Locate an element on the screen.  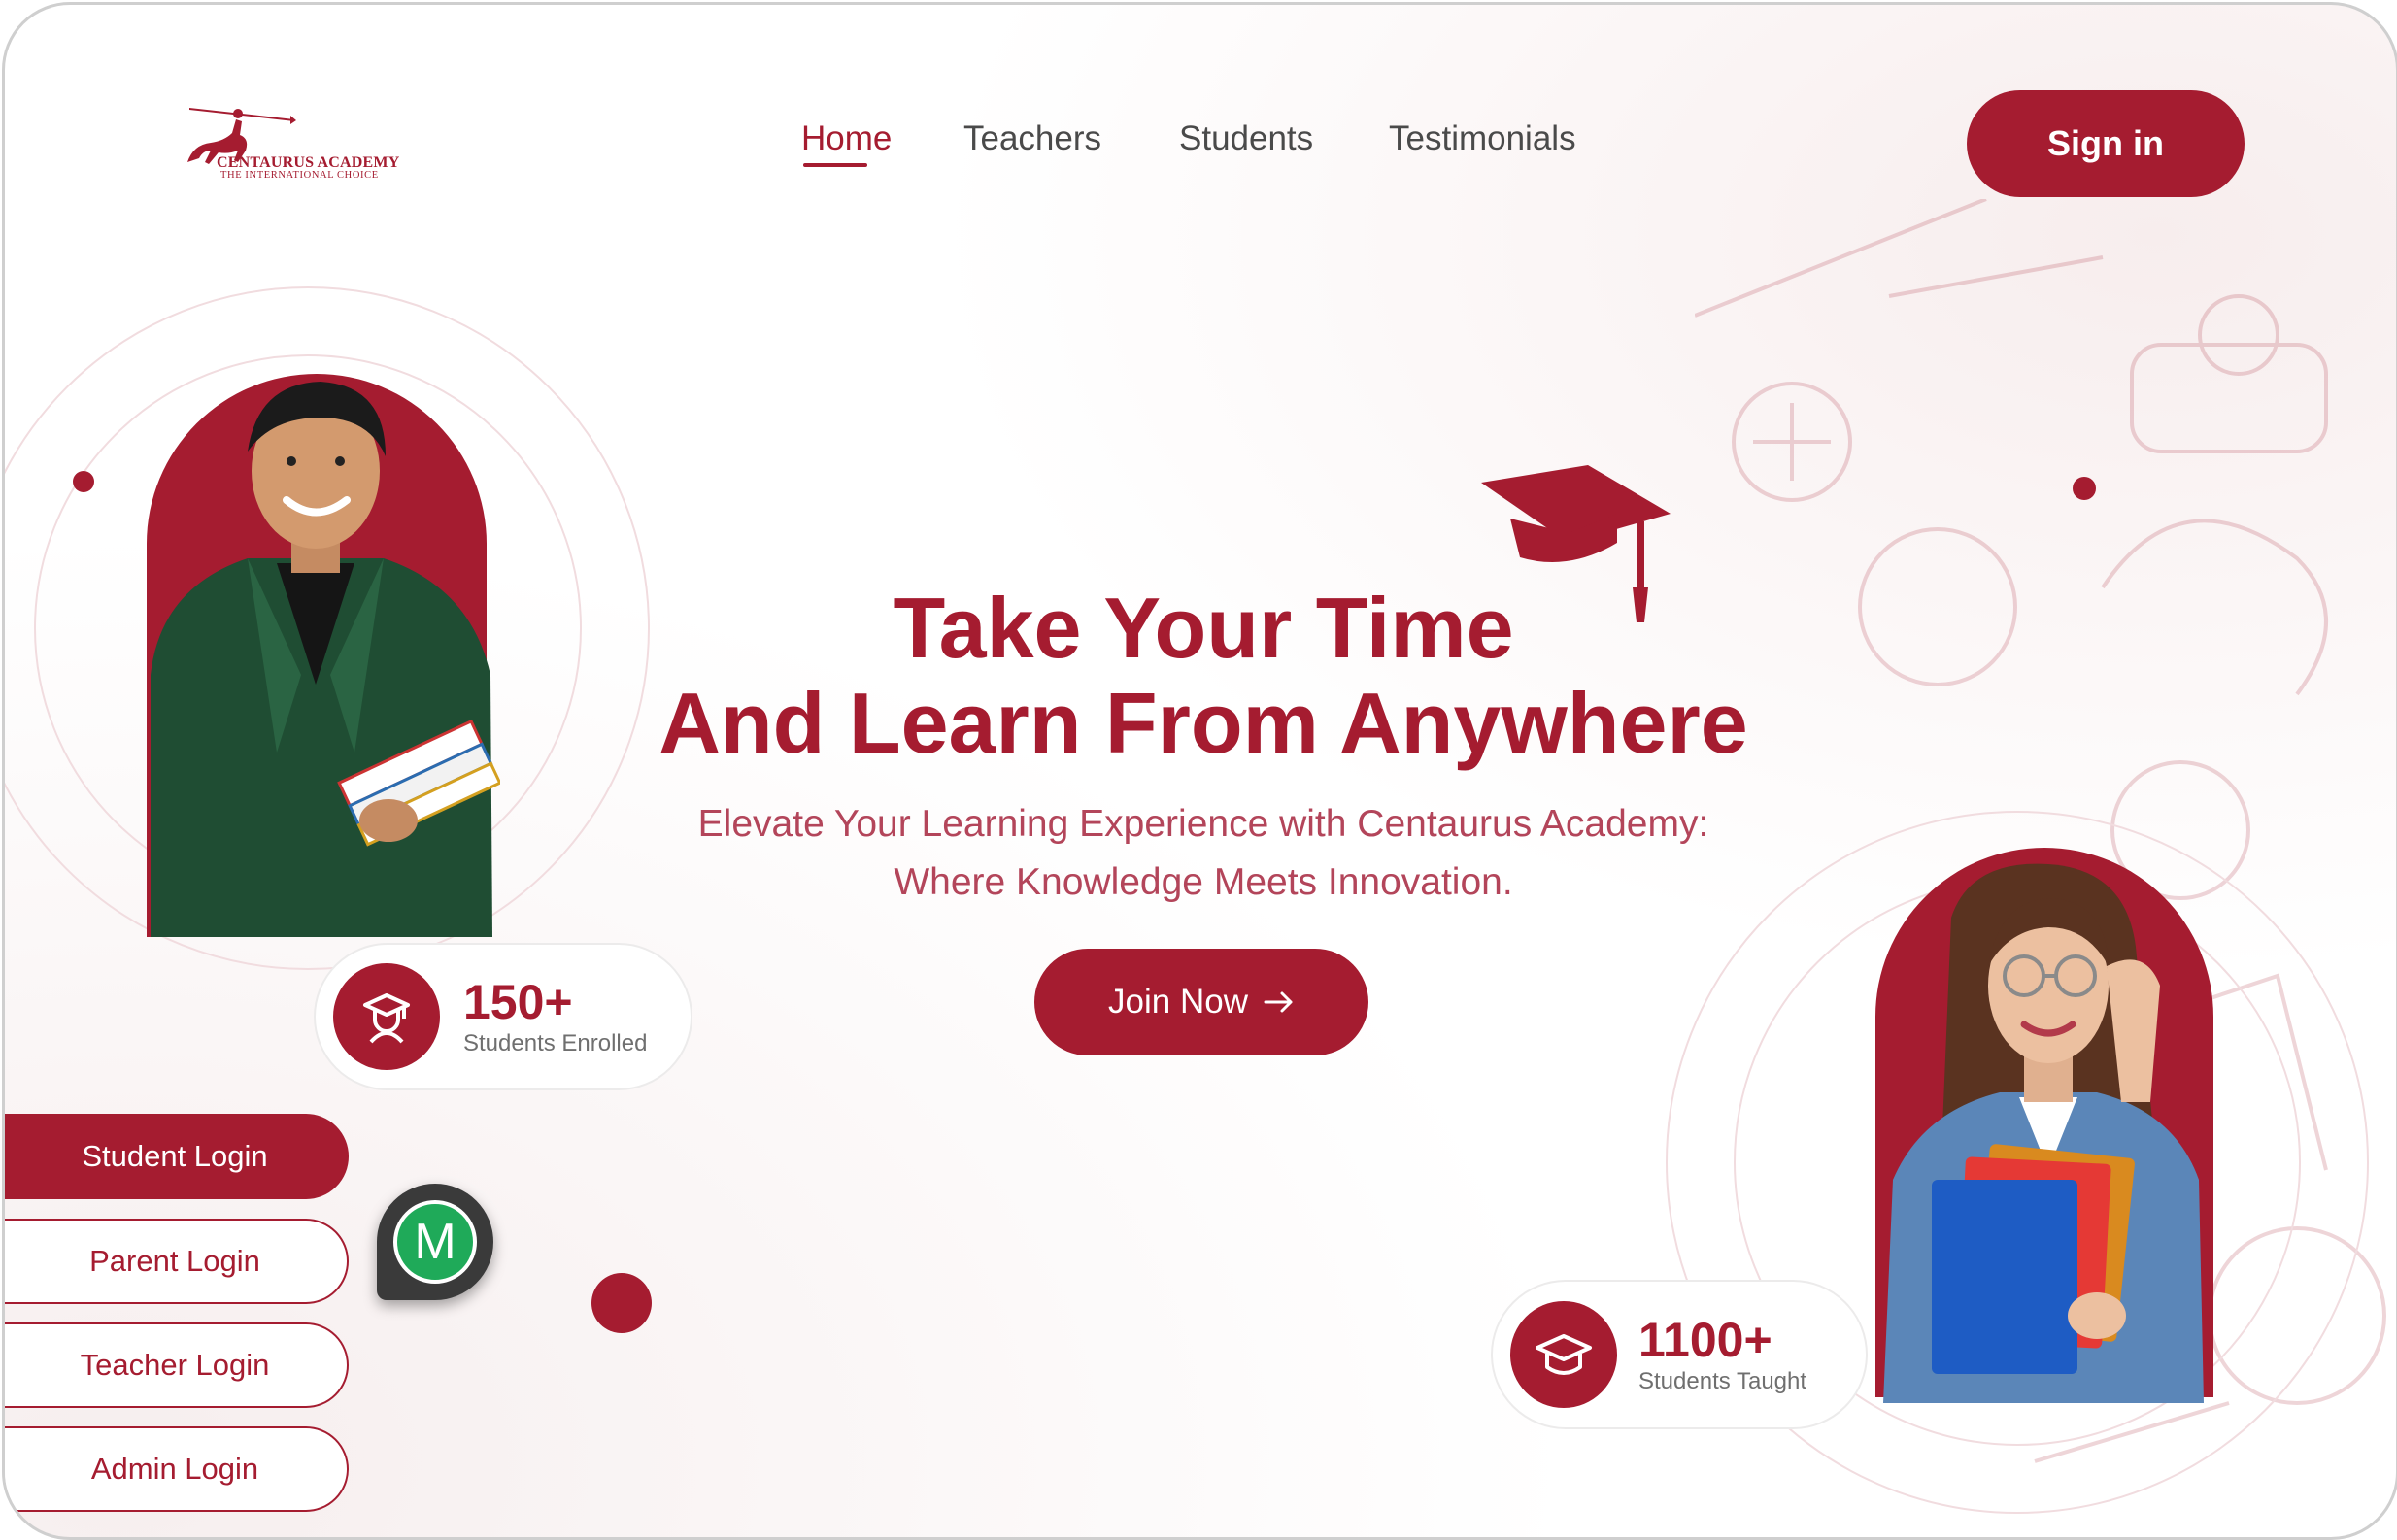
badge-letter: M is located at coordinates (435, 1242).